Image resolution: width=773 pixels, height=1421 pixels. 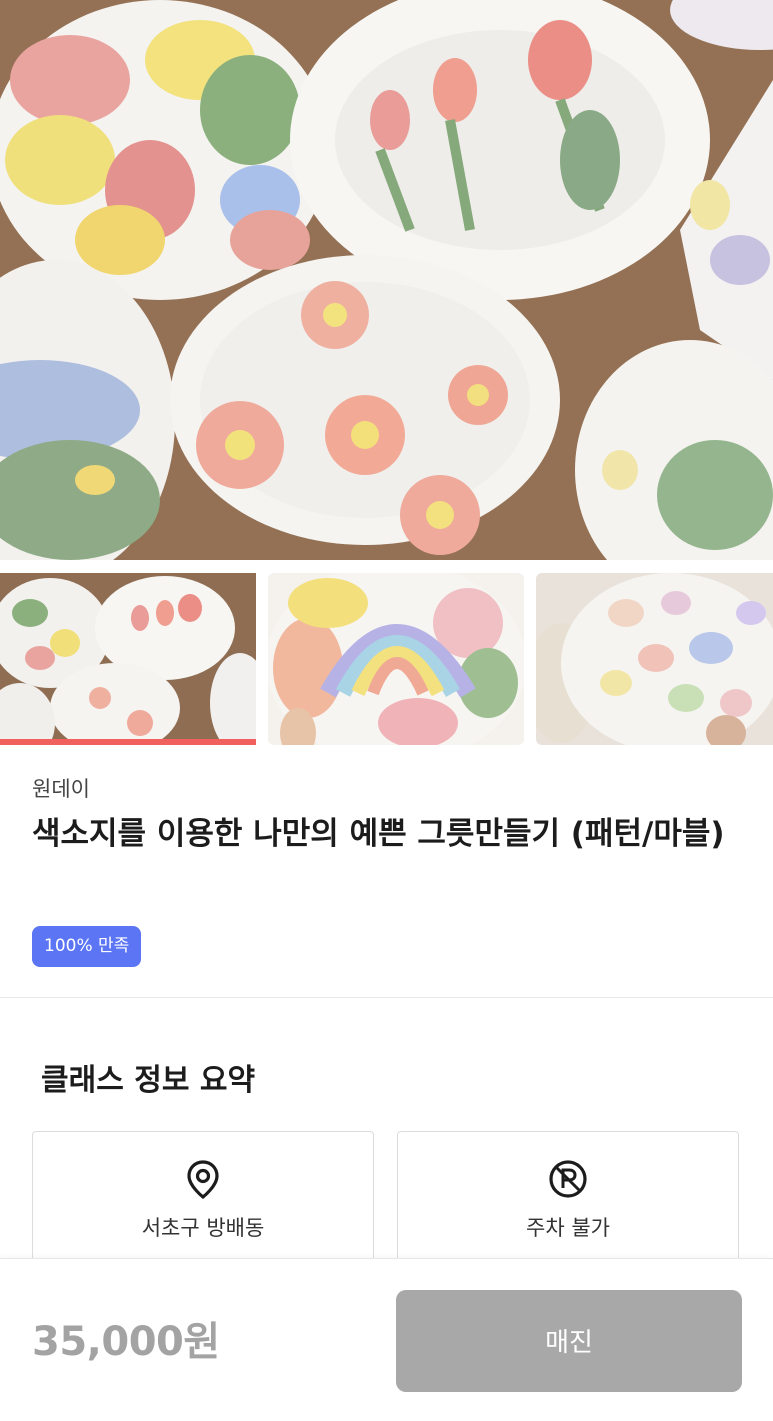 I want to click on parking-label: 주차 불가, so click(x=568, y=1228).